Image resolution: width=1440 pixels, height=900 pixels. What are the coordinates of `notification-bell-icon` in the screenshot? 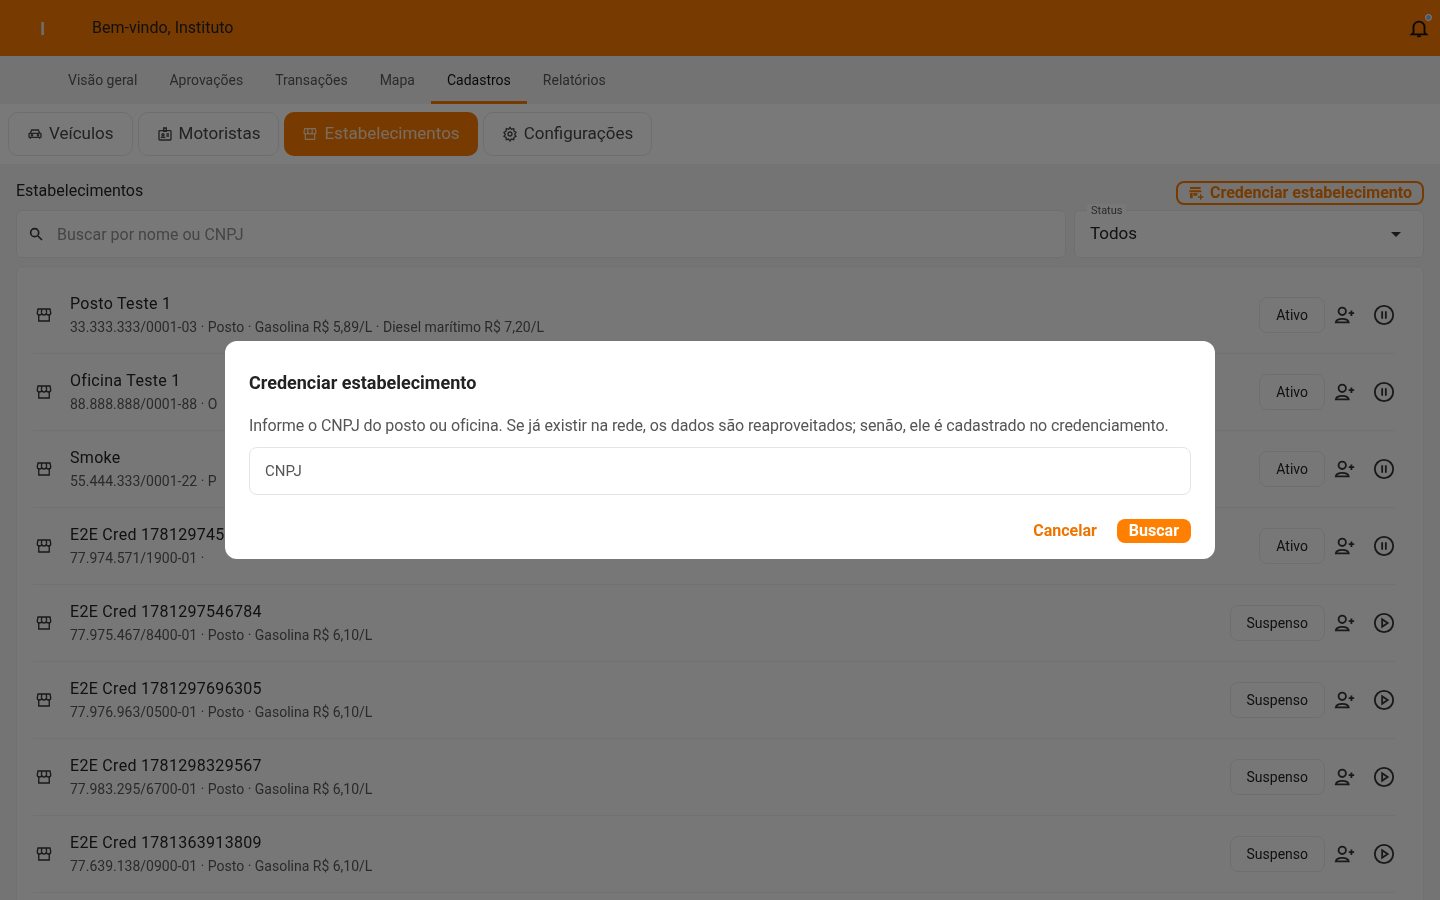 It's located at (1419, 28).